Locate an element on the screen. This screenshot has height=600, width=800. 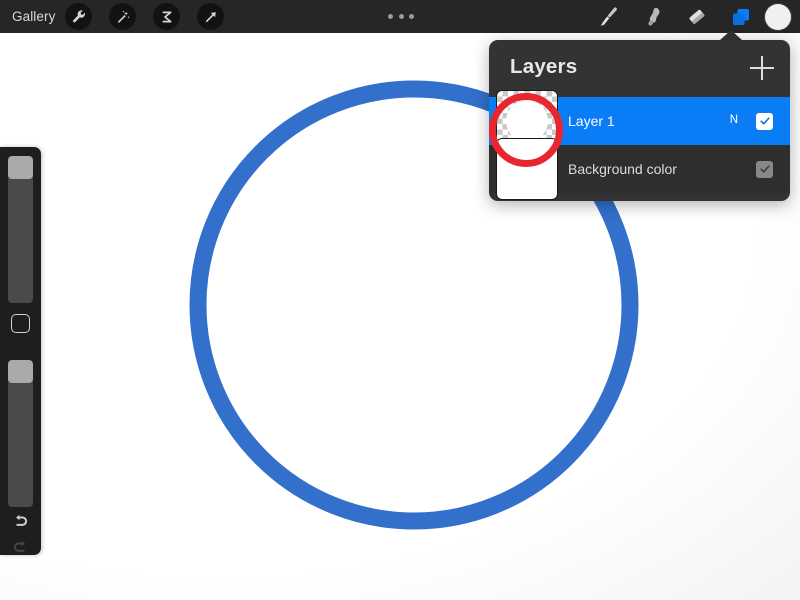
left-sidebar is located at coordinates (20, 351).